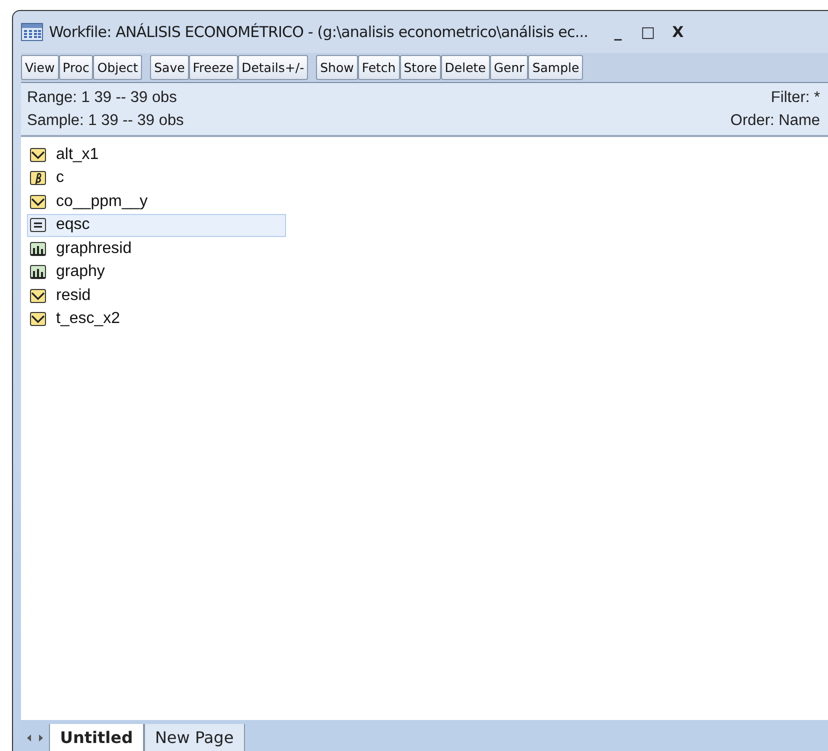 The image size is (828, 751). Describe the element at coordinates (156, 225) in the screenshot. I see `object-item: eqsc` at that location.